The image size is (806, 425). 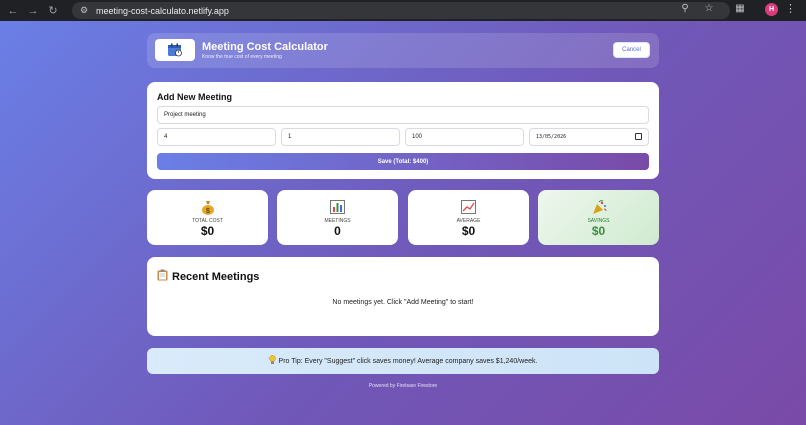 I want to click on forward-arrow-icon: →, so click(x=33, y=11).